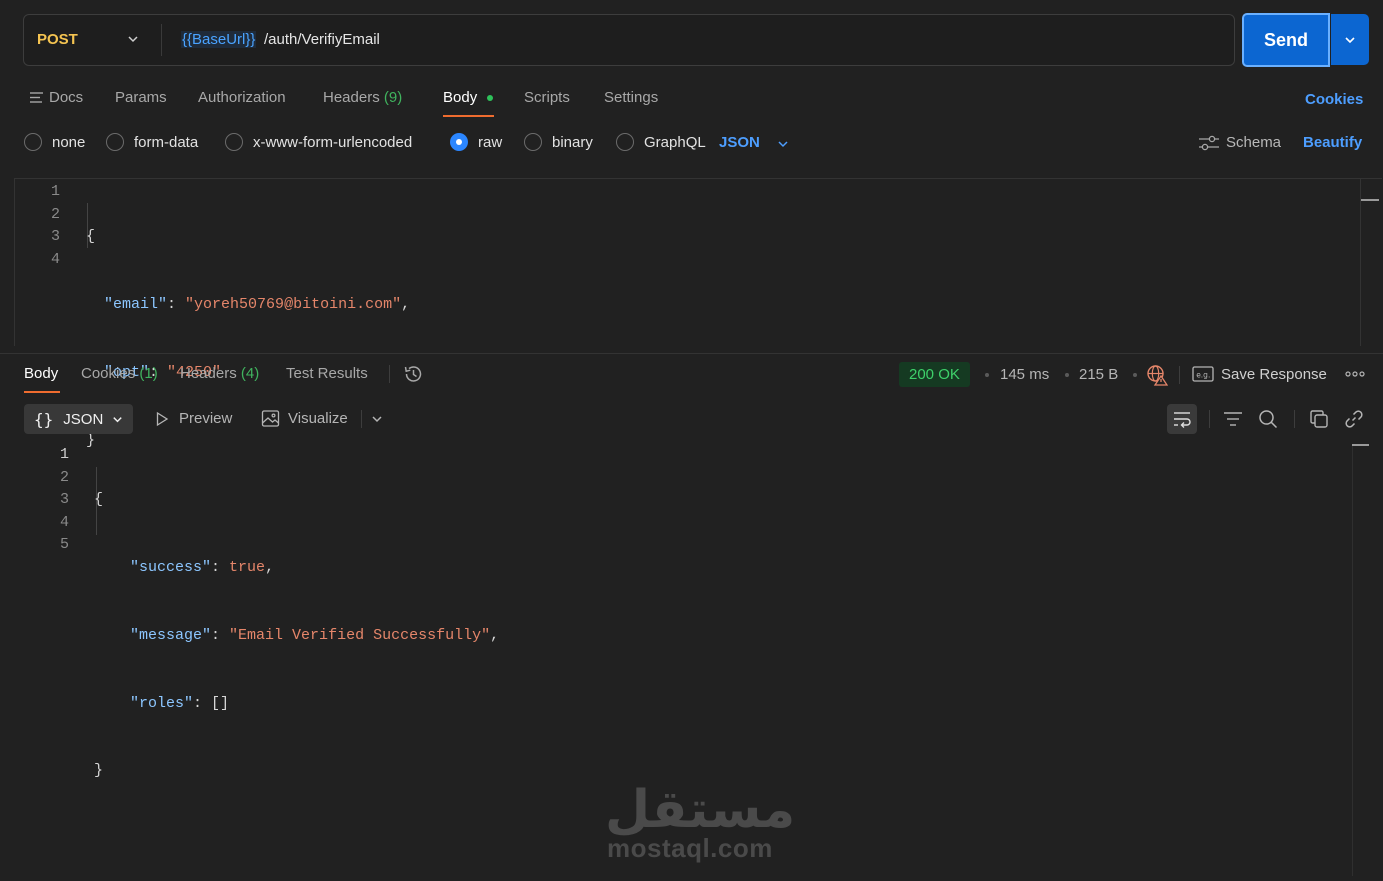 The width and height of the screenshot is (1383, 881). I want to click on radio-raw-label: raw, so click(490, 142).